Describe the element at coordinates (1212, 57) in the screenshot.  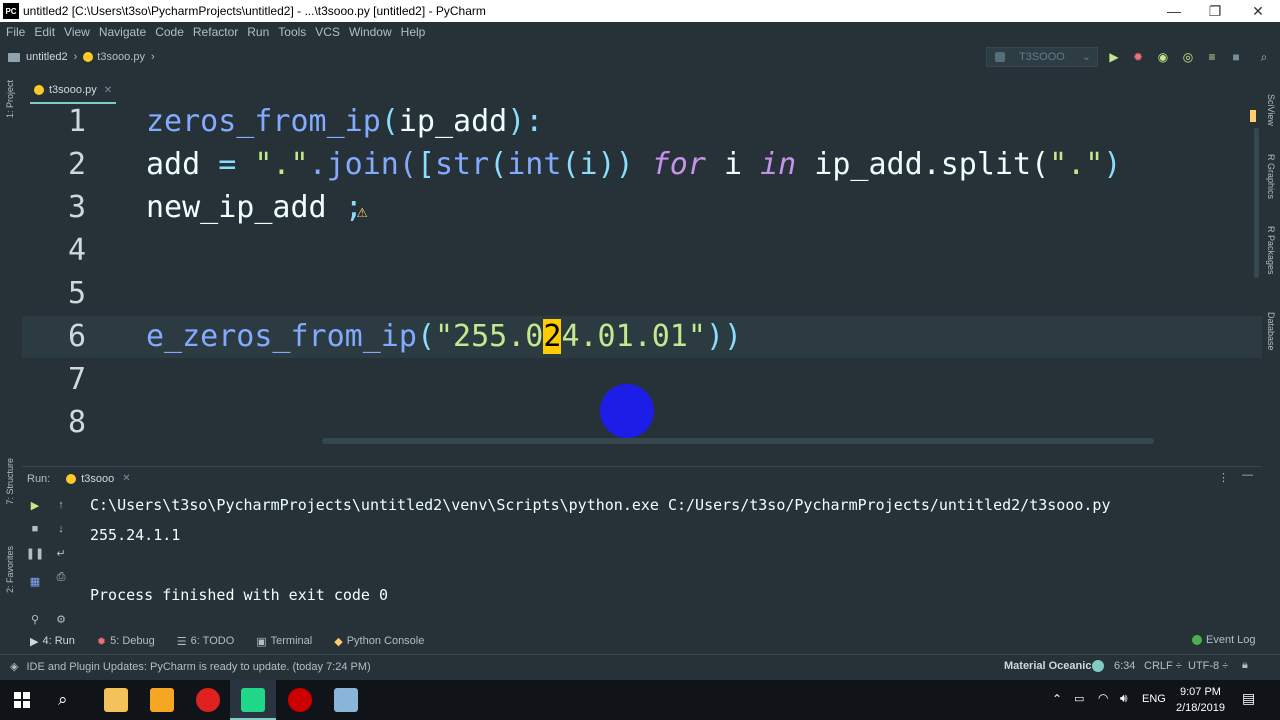
I see `concurrency-icon: ≡` at that location.